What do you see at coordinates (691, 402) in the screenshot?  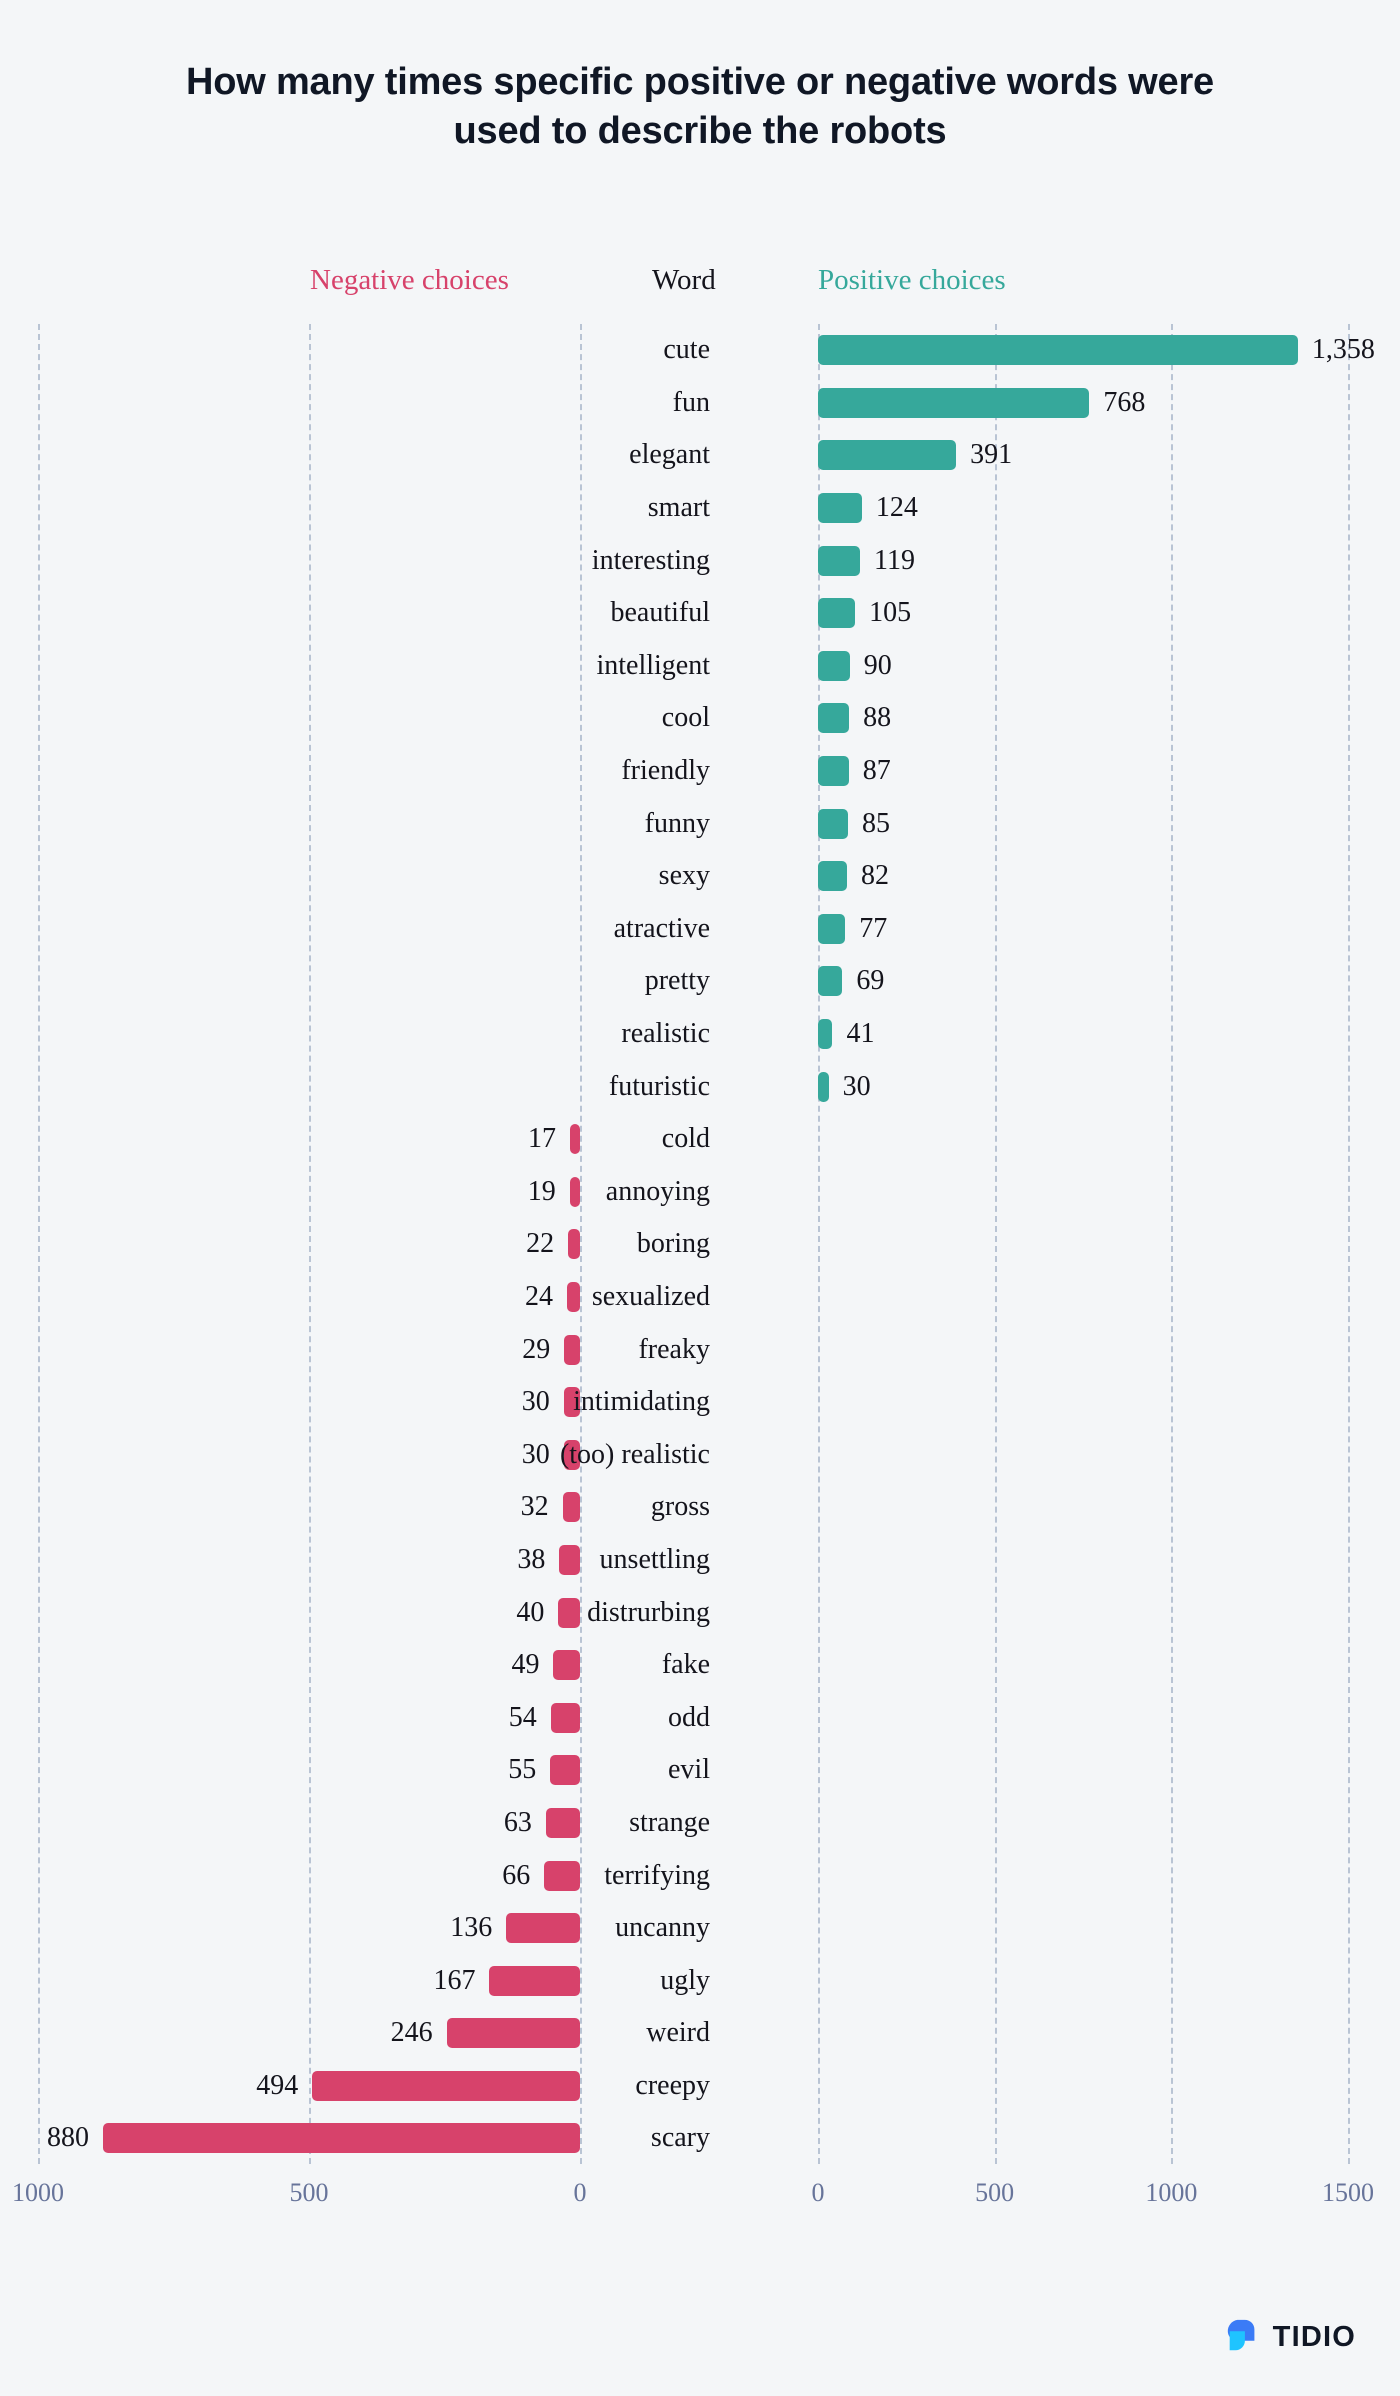 I see `word-label: fun` at bounding box center [691, 402].